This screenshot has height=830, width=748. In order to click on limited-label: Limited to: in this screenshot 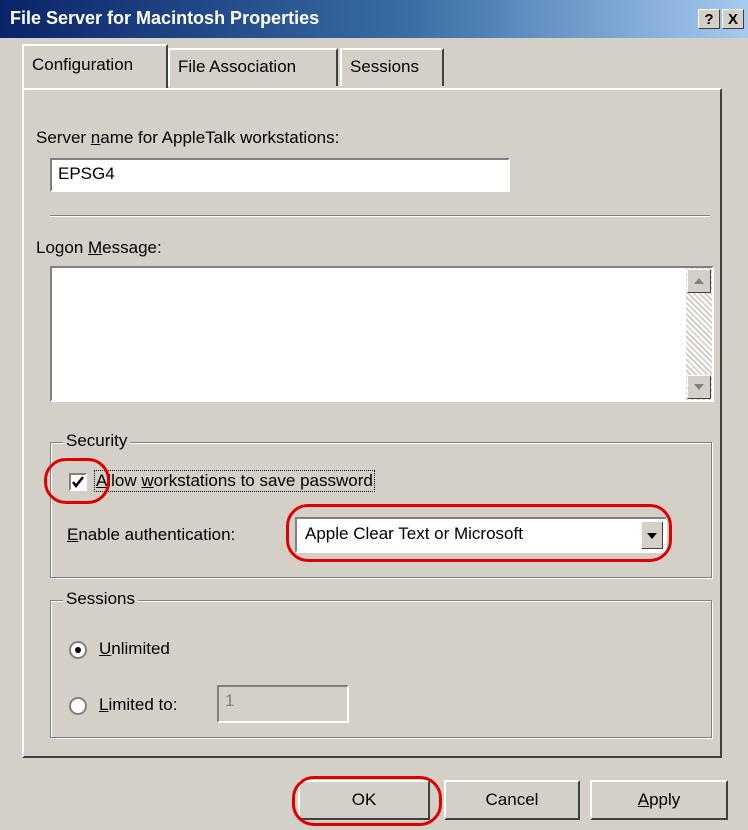, I will do `click(138, 705)`.